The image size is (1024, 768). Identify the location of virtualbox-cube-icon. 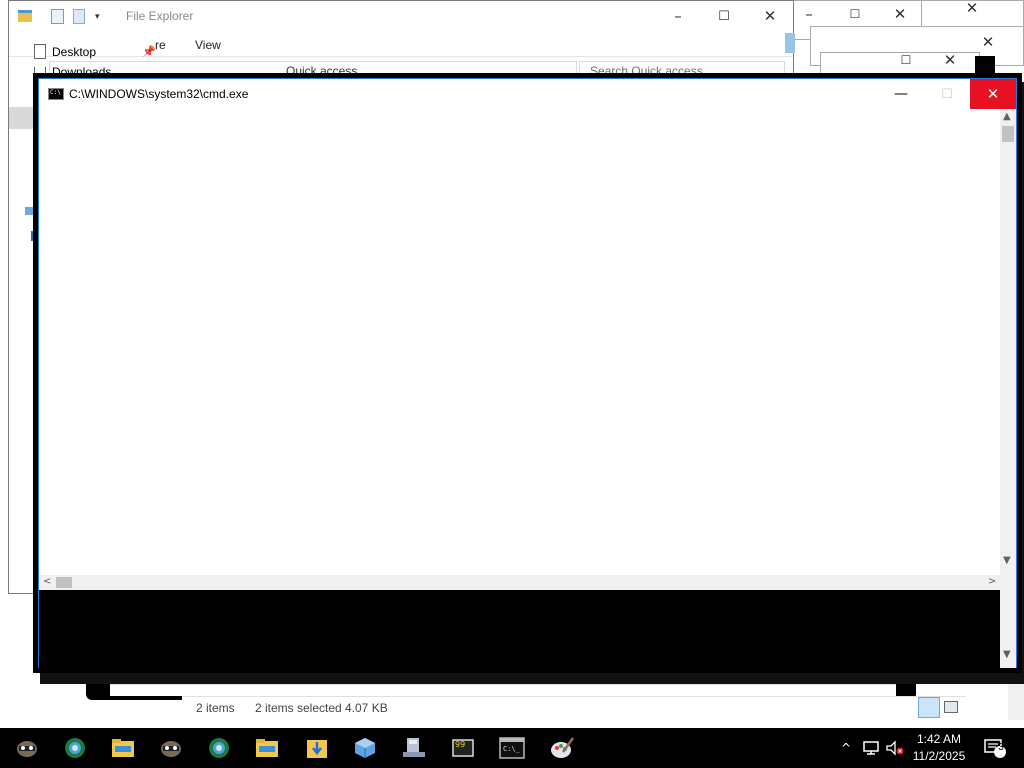
(365, 748).